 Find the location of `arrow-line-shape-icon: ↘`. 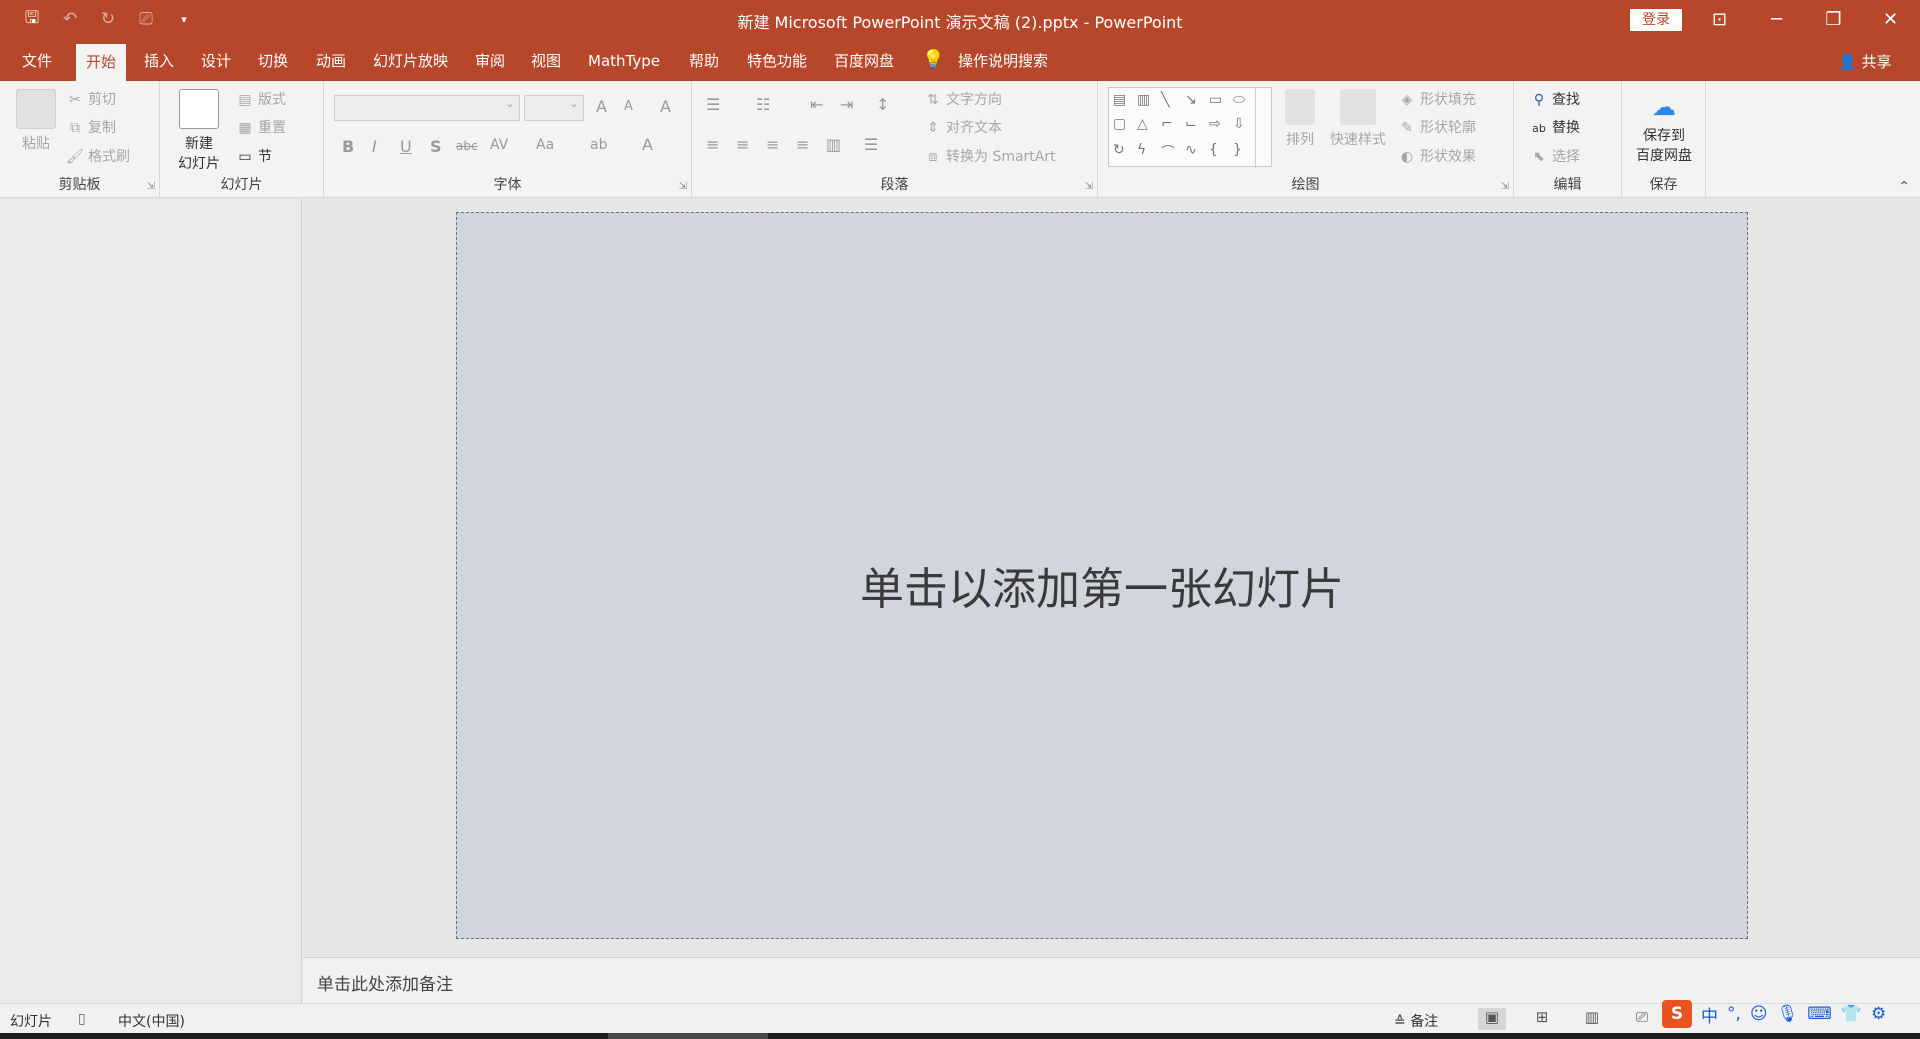

arrow-line-shape-icon: ↘ is located at coordinates (1191, 100).